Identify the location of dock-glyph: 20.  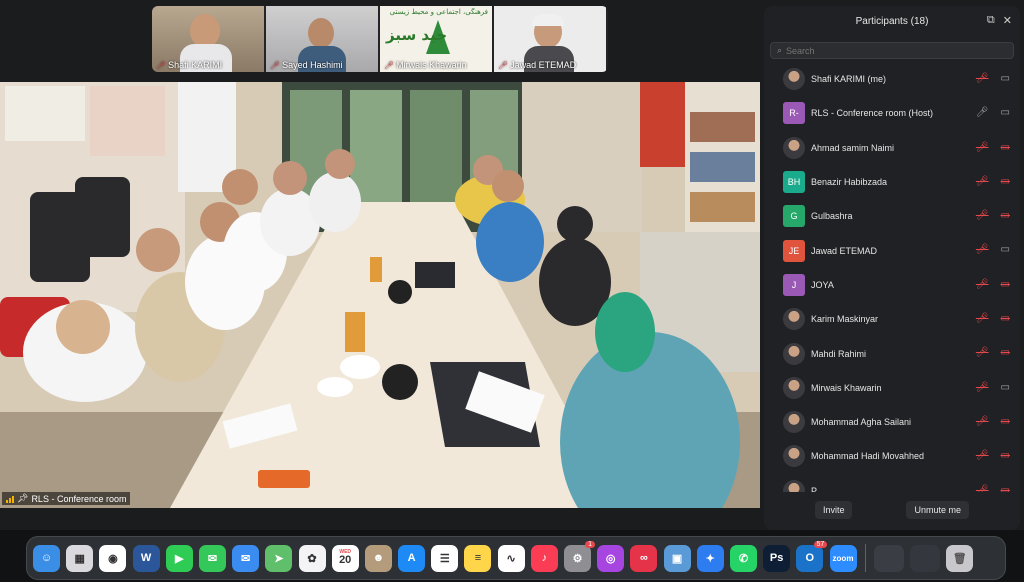
(345, 560).